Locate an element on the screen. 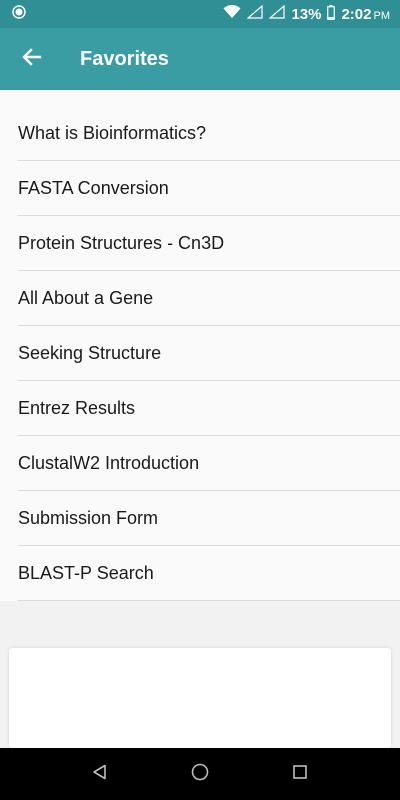  recents-square-icon is located at coordinates (300, 774).